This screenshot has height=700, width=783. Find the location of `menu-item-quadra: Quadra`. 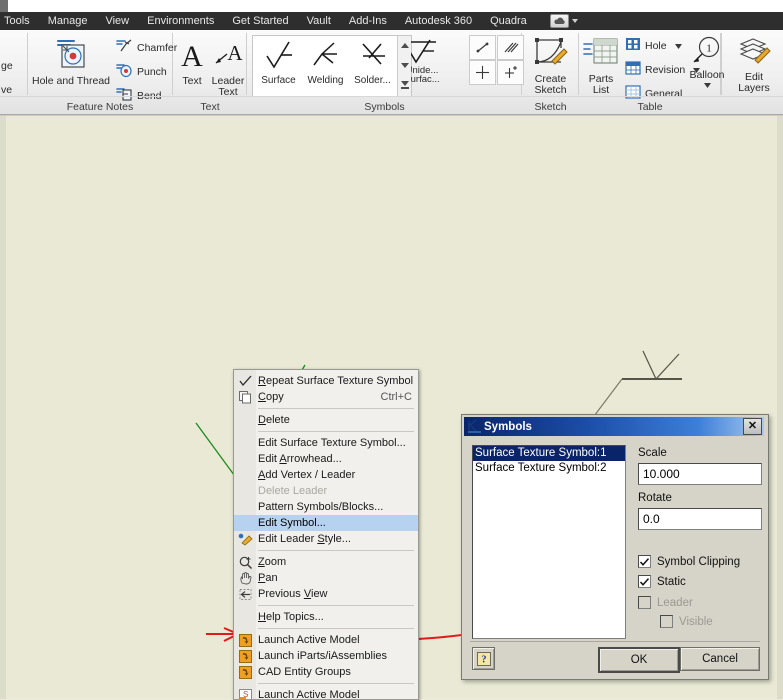

menu-item-quadra: Quadra is located at coordinates (508, 21).